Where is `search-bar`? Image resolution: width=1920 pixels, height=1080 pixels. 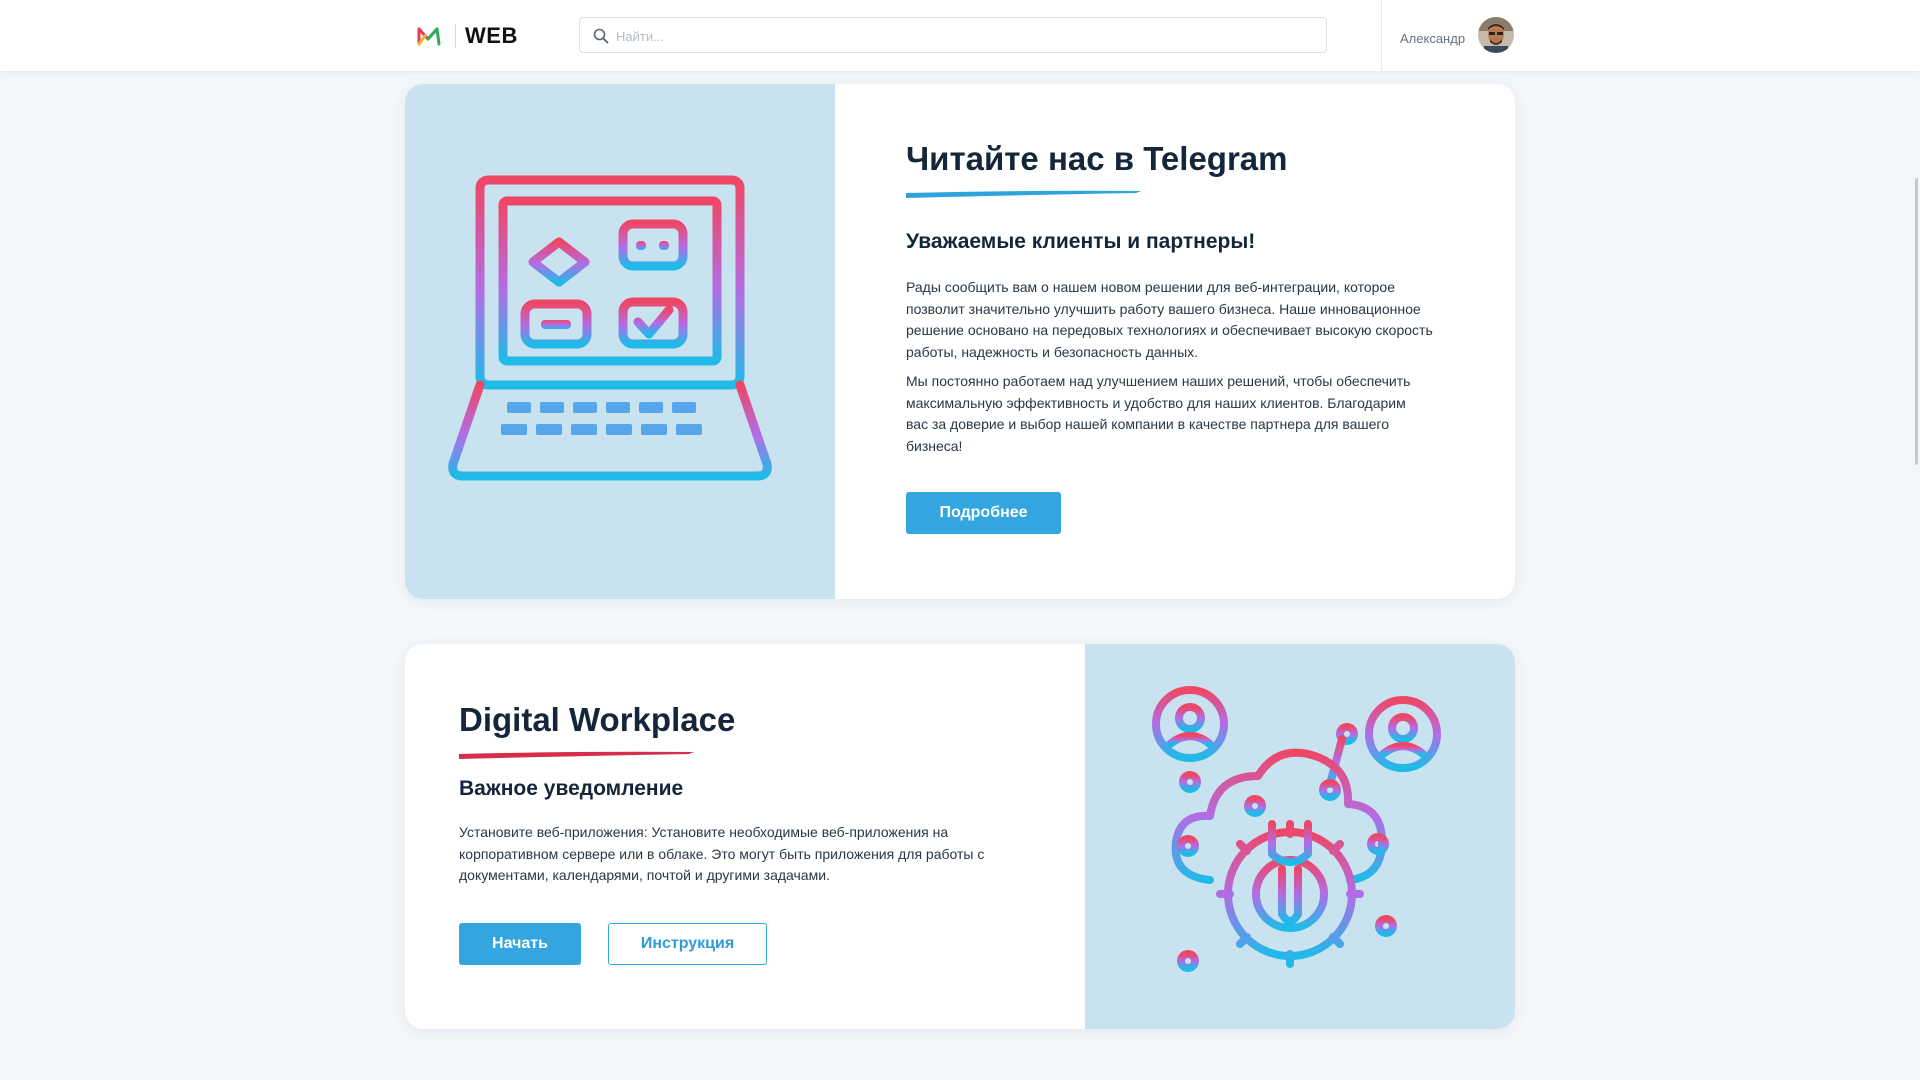
search-bar is located at coordinates (953, 35).